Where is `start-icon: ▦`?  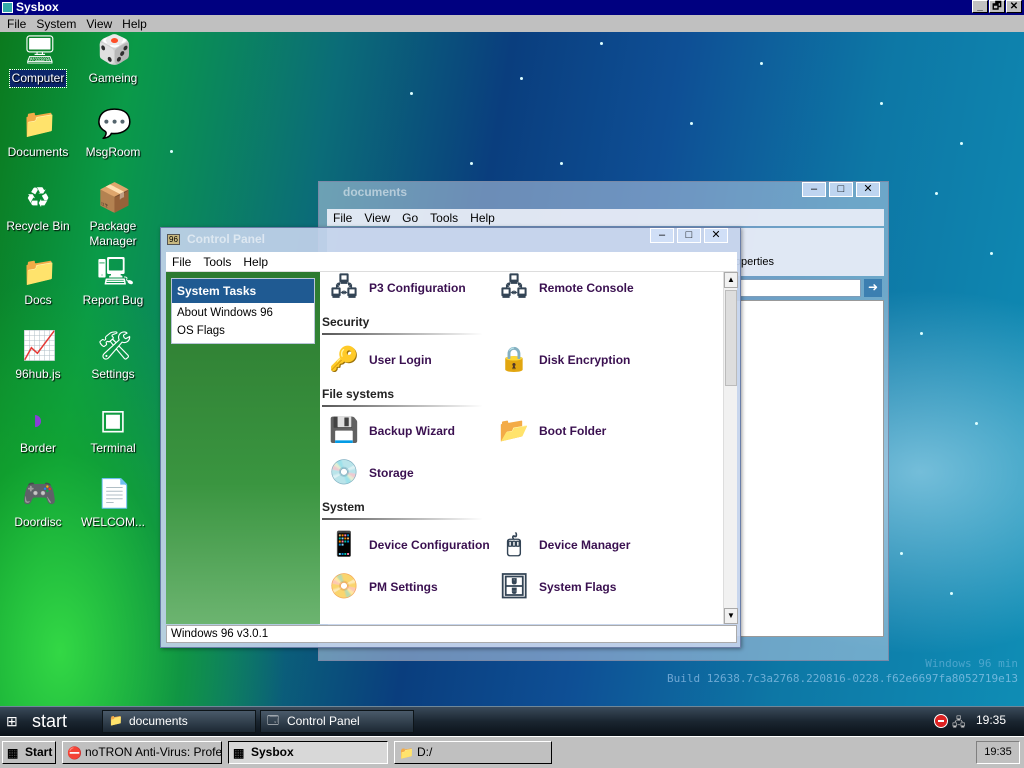 start-icon: ▦ is located at coordinates (13, 753).